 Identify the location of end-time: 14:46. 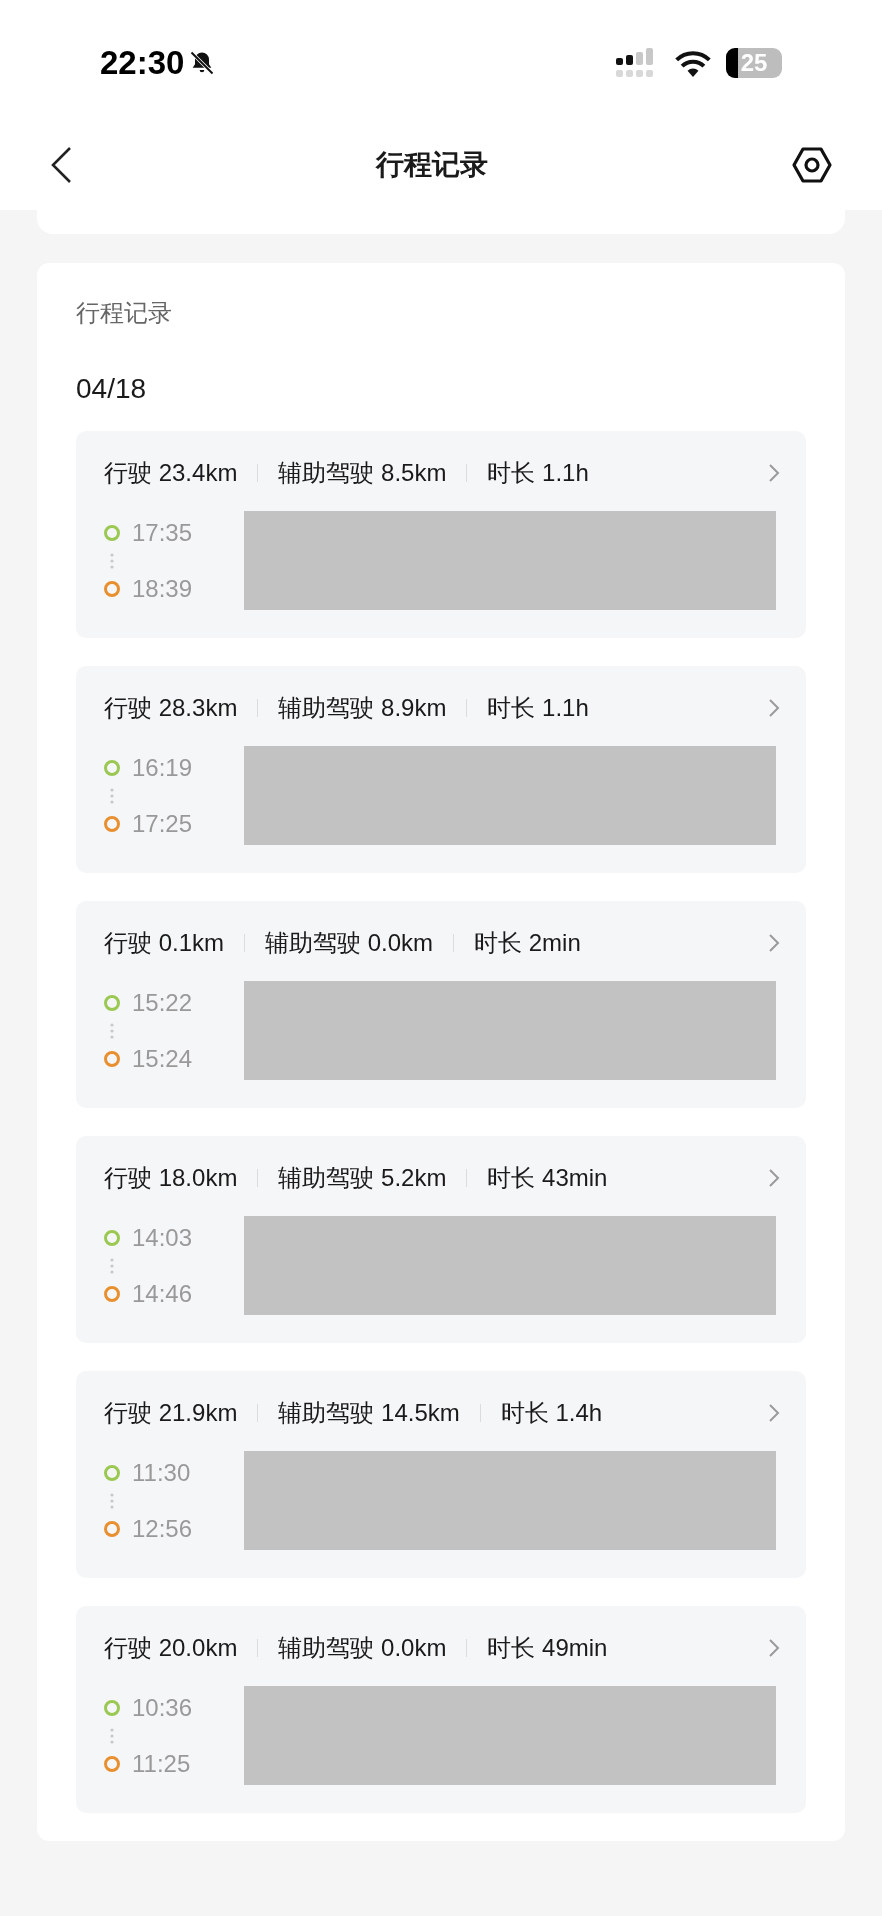
(162, 1293).